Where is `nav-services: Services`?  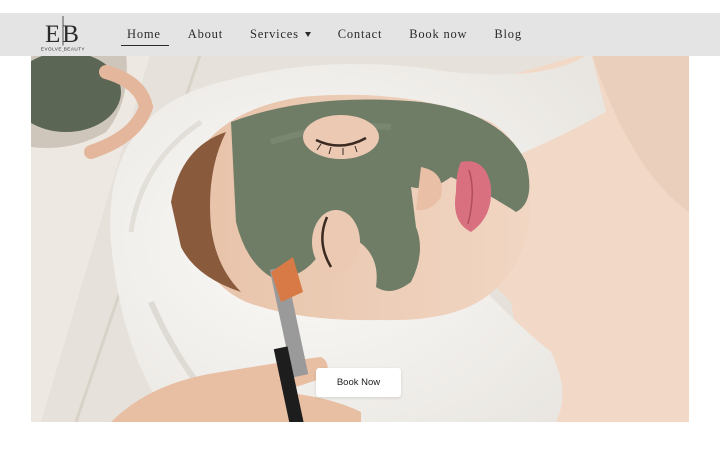 nav-services: Services is located at coordinates (280, 34).